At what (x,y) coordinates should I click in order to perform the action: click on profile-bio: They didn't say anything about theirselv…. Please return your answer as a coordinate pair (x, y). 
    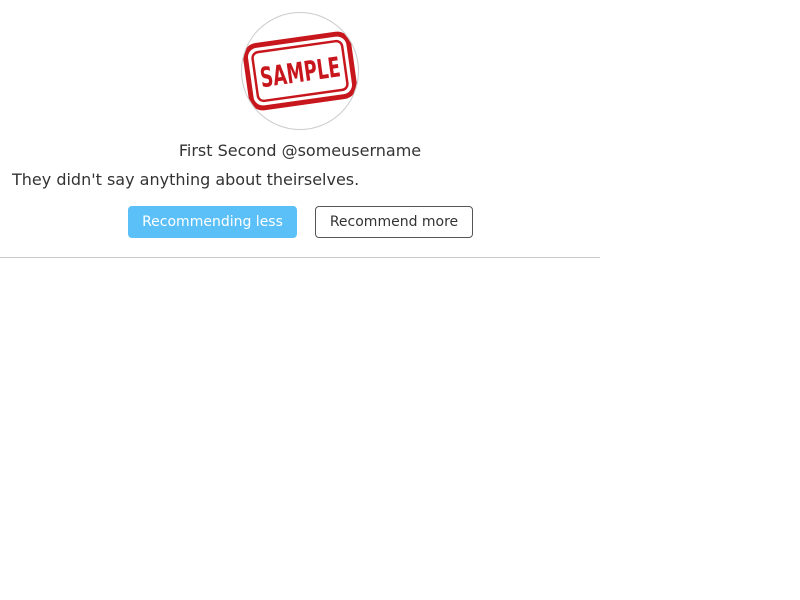
    Looking at the image, I should click on (186, 179).